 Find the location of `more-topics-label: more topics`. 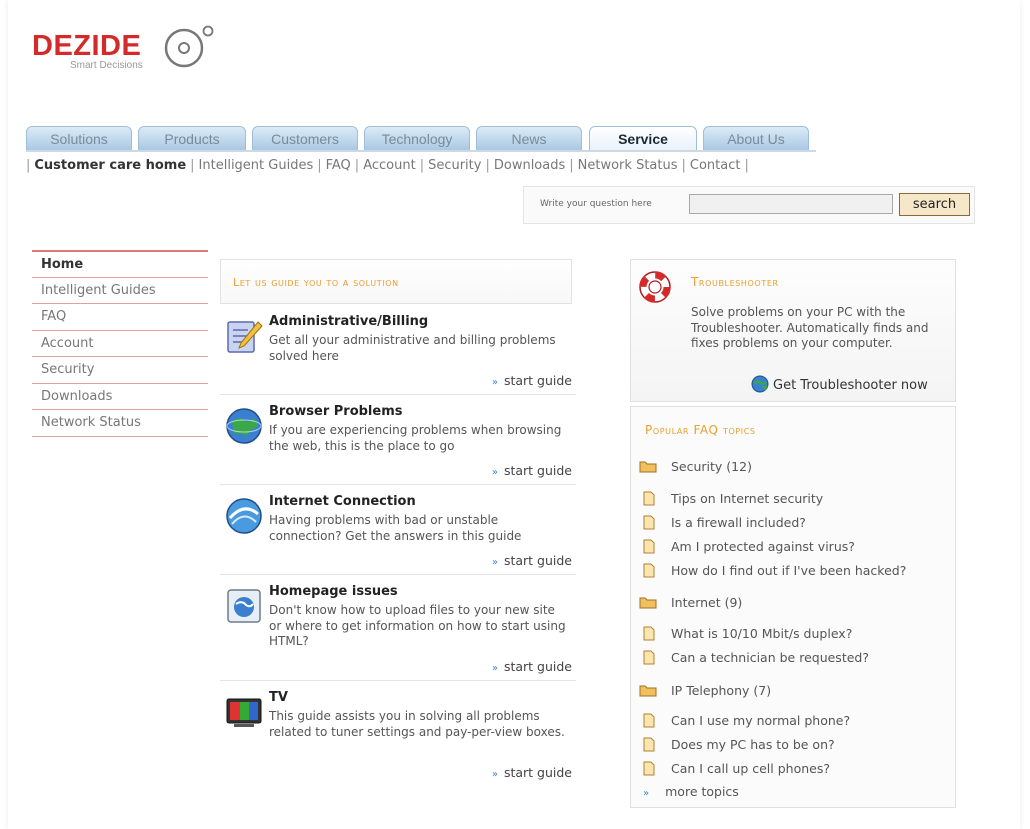

more-topics-label: more topics is located at coordinates (702, 791).